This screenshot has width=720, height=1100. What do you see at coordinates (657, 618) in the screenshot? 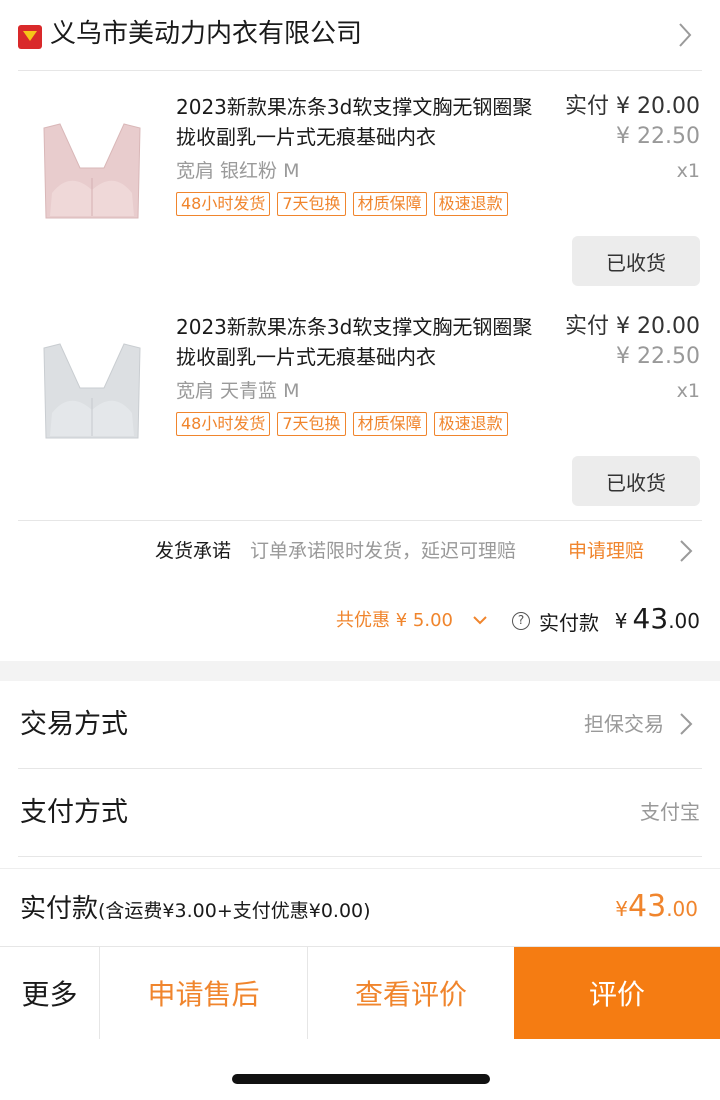
I see `paid-amount: ¥ 43.00` at bounding box center [657, 618].